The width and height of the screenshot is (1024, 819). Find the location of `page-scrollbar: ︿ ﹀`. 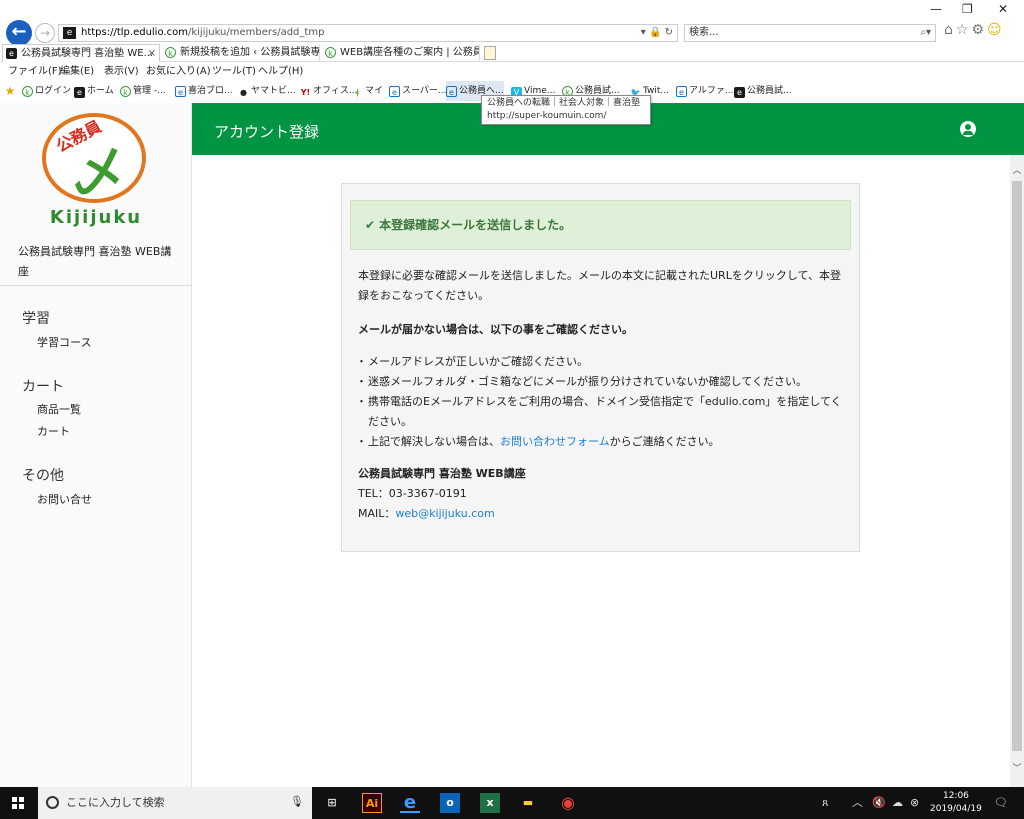

page-scrollbar: ︿ ﹀ is located at coordinates (1017, 471).